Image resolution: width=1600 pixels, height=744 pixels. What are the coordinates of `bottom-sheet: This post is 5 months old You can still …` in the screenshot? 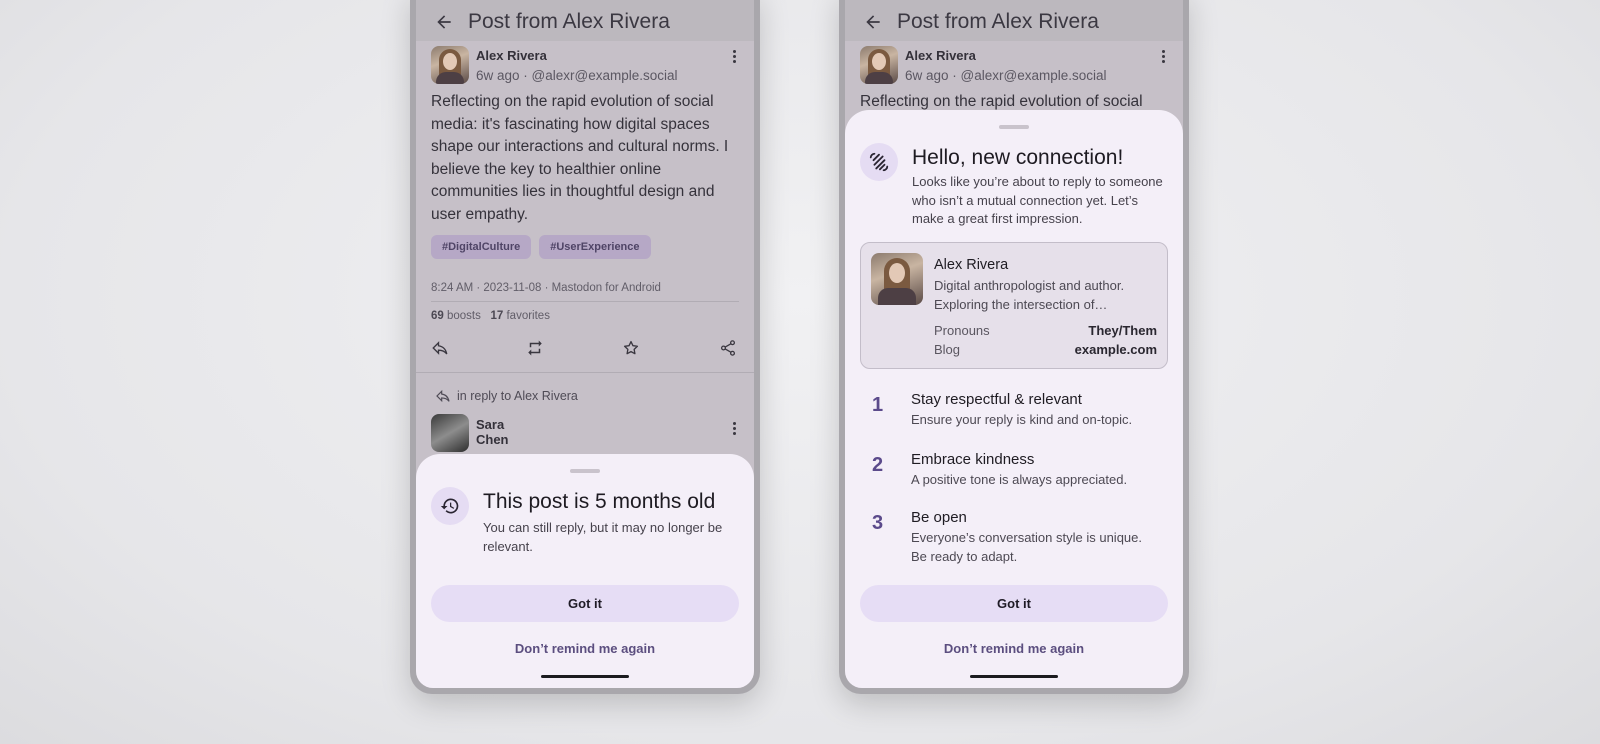 It's located at (585, 571).